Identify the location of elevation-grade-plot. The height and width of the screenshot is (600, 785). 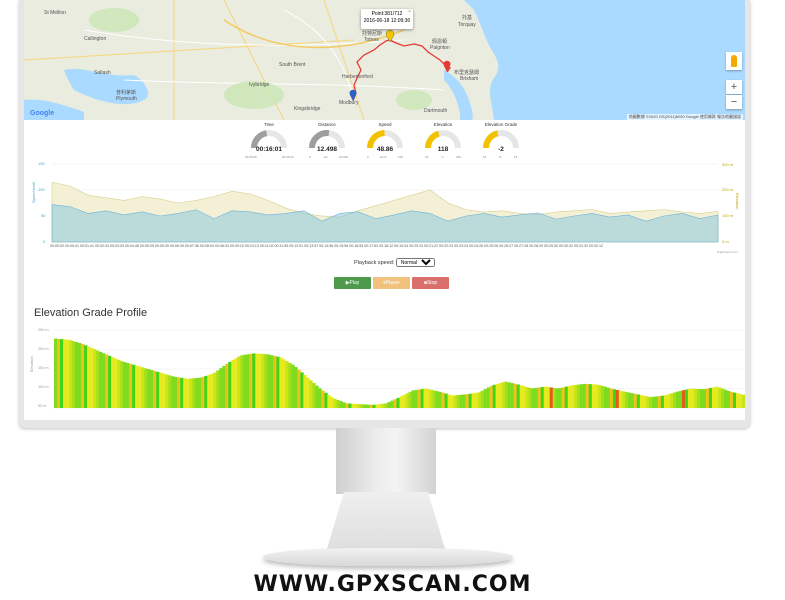
(399, 369).